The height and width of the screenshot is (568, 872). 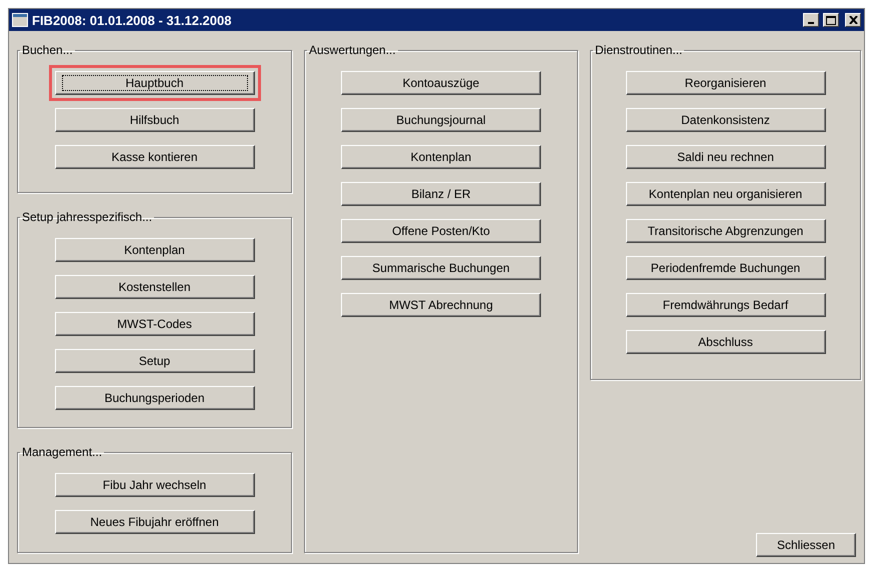 I want to click on menu-button: Hauptbuch, so click(x=154, y=83).